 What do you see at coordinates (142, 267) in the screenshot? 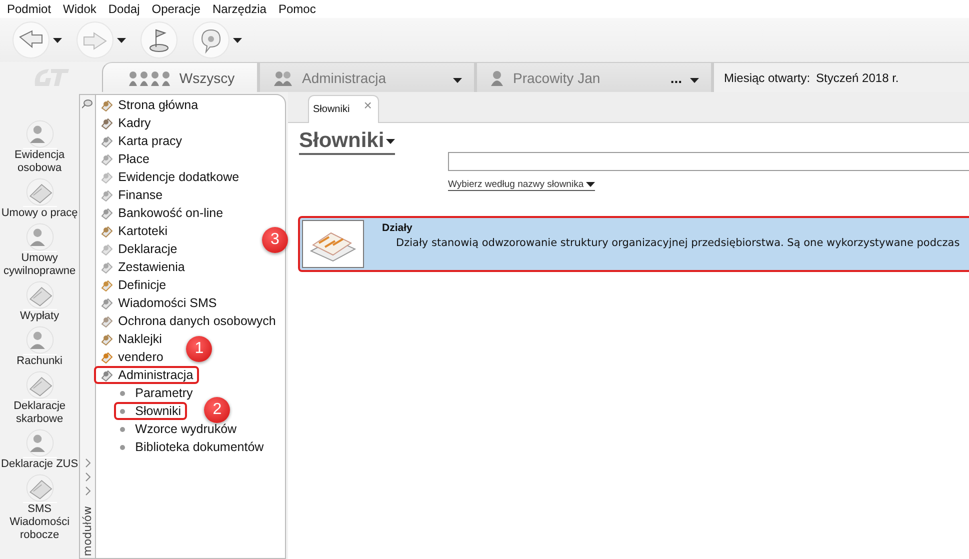
I see `tree-item: Zestawienia` at bounding box center [142, 267].